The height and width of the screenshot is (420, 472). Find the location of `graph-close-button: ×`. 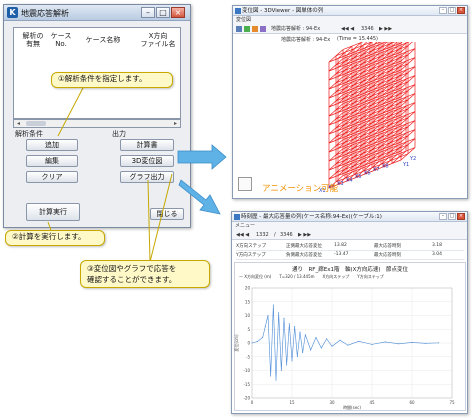

graph-close-button: × is located at coordinates (461, 216).